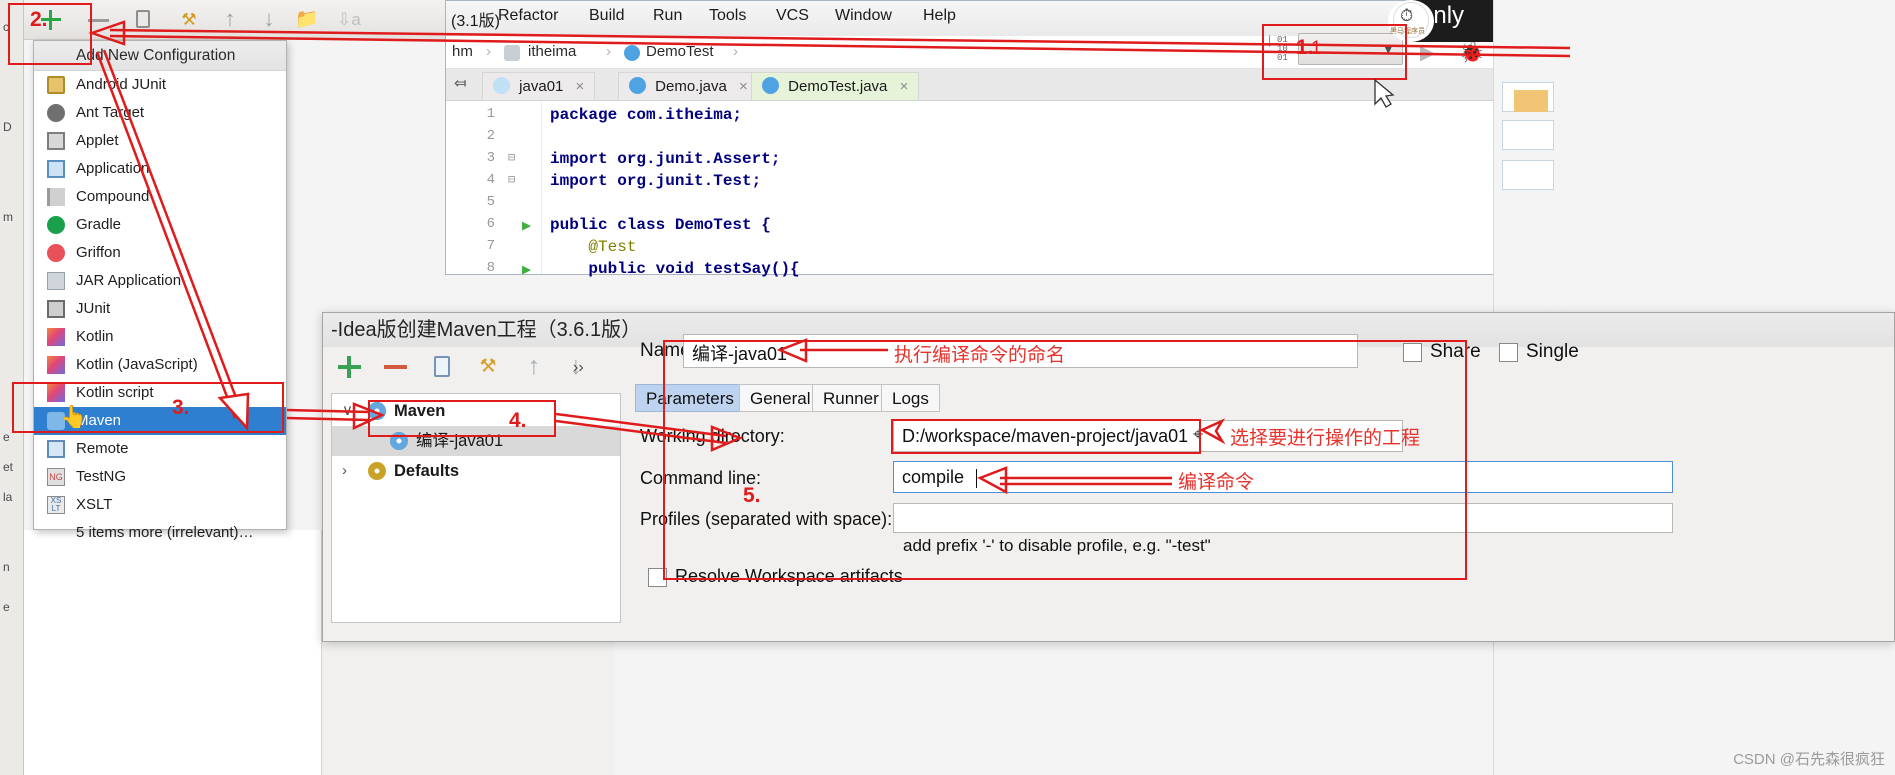 The image size is (1895, 775). I want to click on command-line-input: compile, so click(1283, 477).